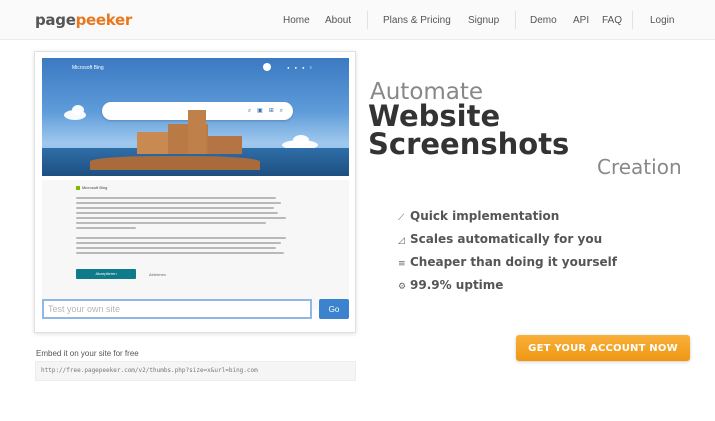 The height and width of the screenshot is (421, 715). Describe the element at coordinates (401, 218) in the screenshot. I see `pencil-icon: ⟋` at that location.